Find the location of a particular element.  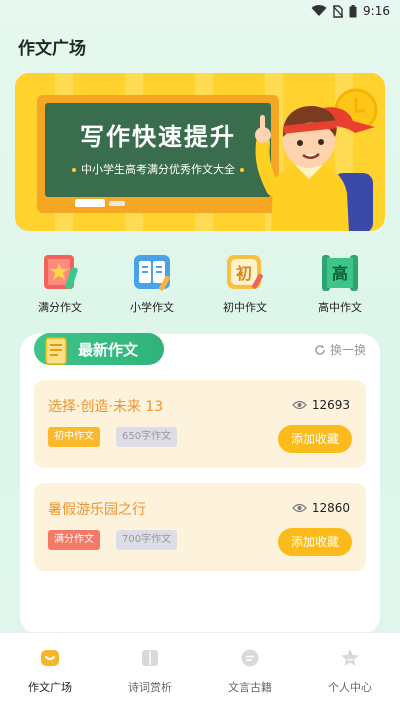

chalk is located at coordinates (117, 203).